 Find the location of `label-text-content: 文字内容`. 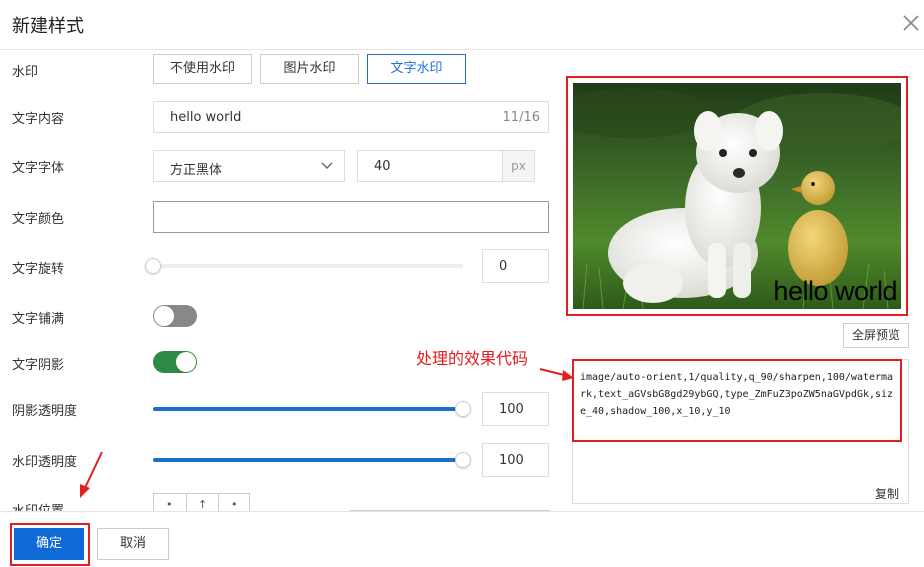

label-text-content: 文字内容 is located at coordinates (38, 119).